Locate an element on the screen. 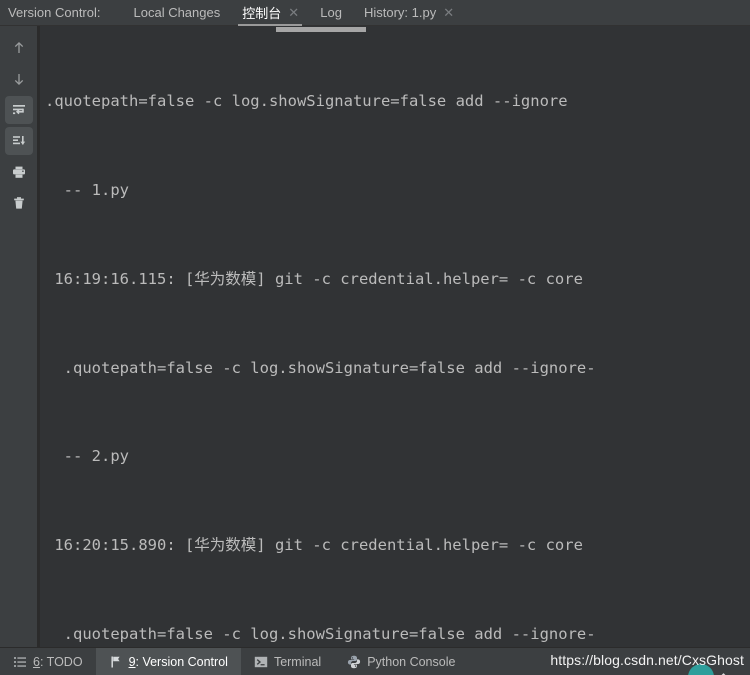 This screenshot has width=750, height=675. tab-label: Log is located at coordinates (331, 12).